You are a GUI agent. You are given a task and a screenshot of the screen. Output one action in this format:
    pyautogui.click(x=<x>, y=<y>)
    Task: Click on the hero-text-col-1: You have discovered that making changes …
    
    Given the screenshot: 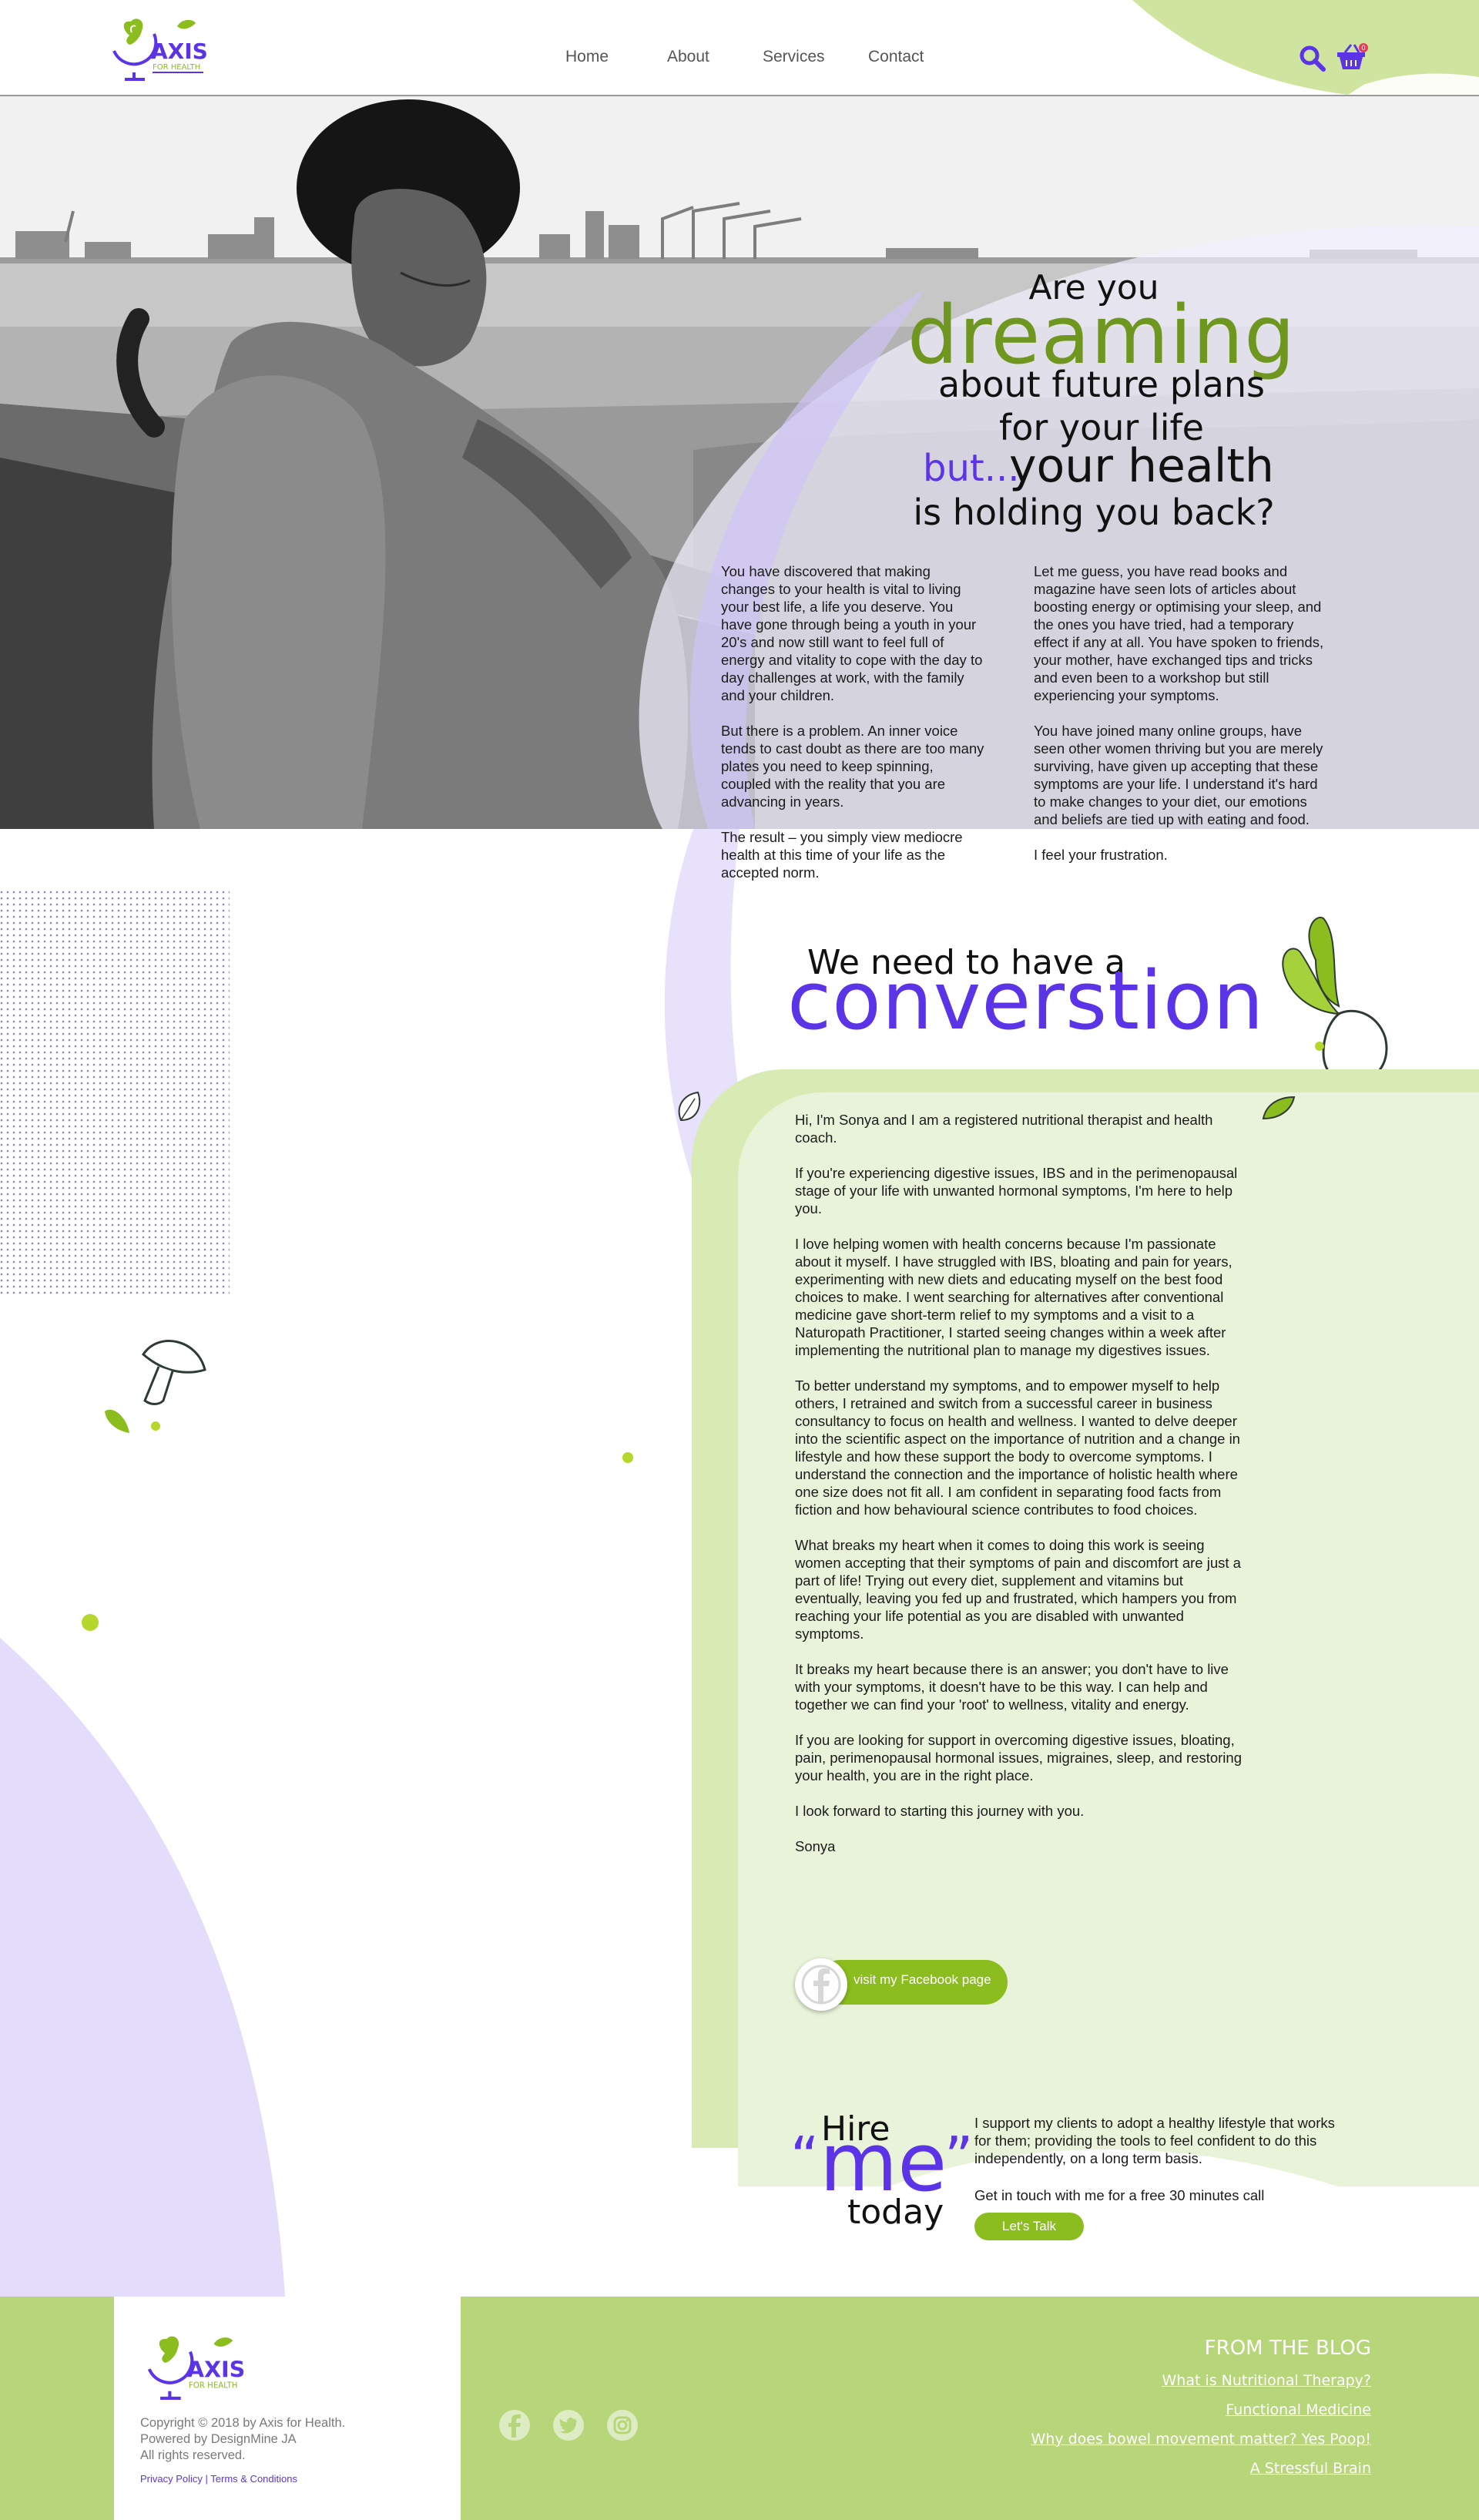 What is the action you would take?
    pyautogui.click(x=853, y=730)
    